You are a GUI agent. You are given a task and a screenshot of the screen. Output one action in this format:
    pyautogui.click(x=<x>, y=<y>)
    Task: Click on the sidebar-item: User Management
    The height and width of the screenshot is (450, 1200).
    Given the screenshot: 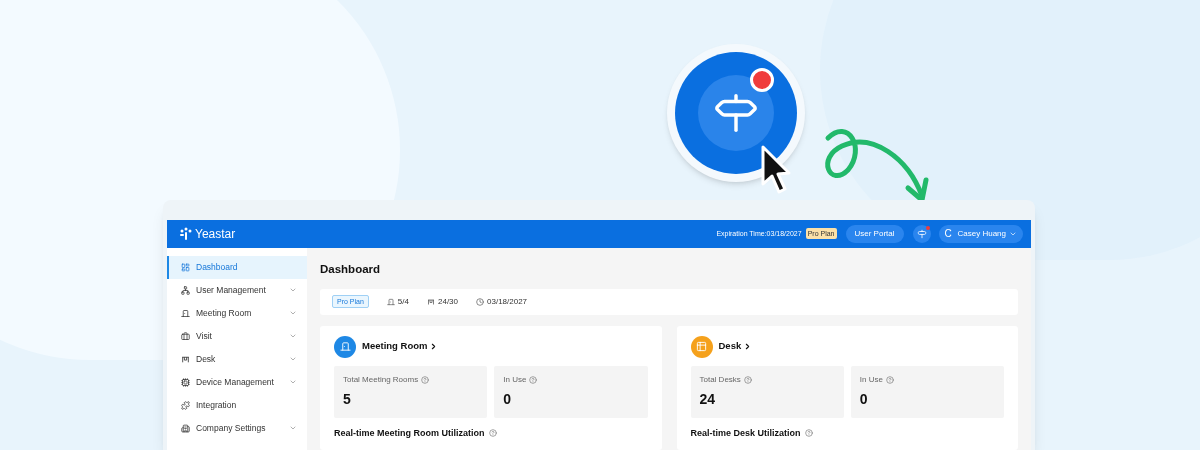 What is the action you would take?
    pyautogui.click(x=237, y=290)
    